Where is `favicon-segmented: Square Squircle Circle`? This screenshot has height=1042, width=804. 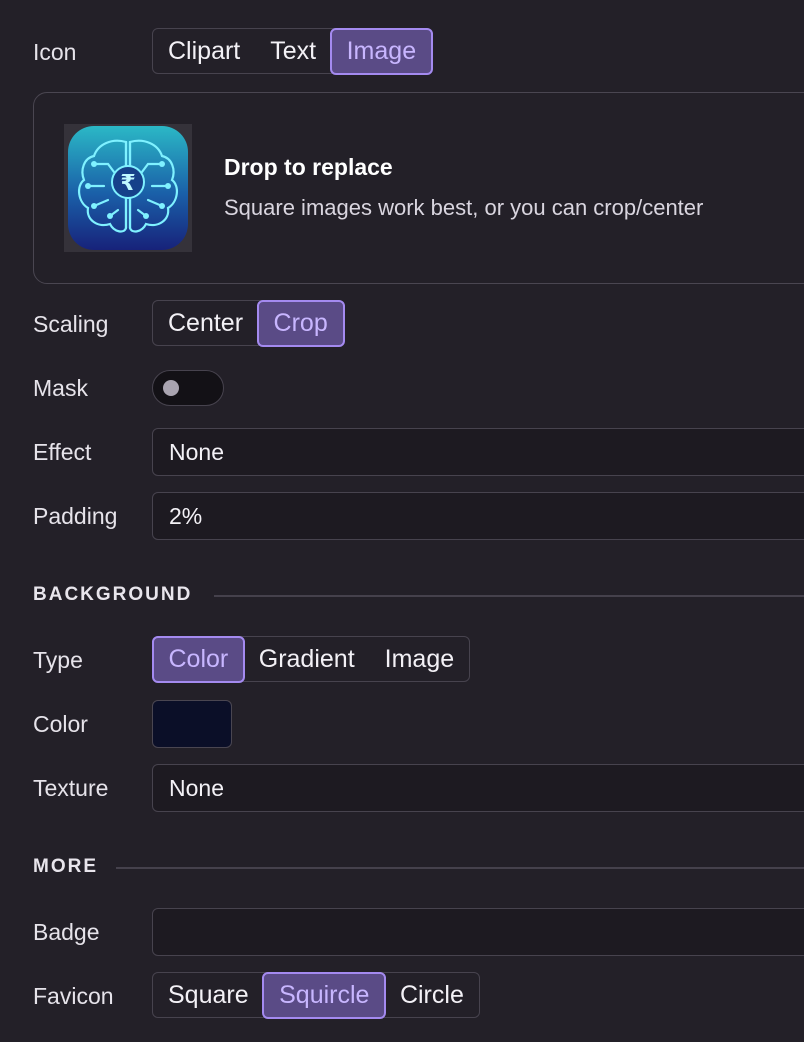 favicon-segmented: Square Squircle Circle is located at coordinates (316, 995).